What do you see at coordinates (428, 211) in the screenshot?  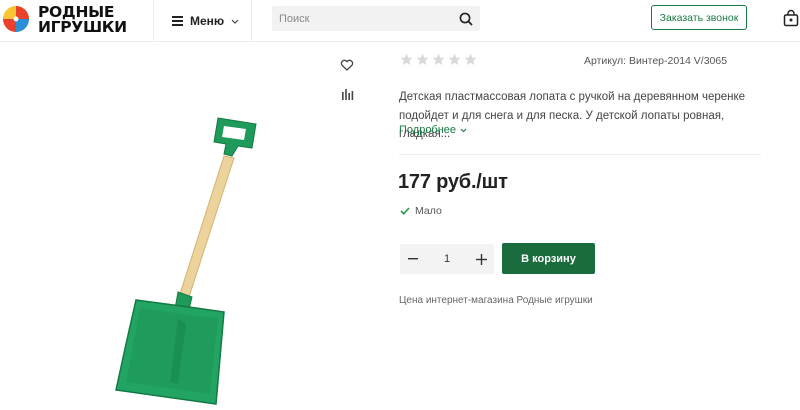 I see `stock-label: Мало` at bounding box center [428, 211].